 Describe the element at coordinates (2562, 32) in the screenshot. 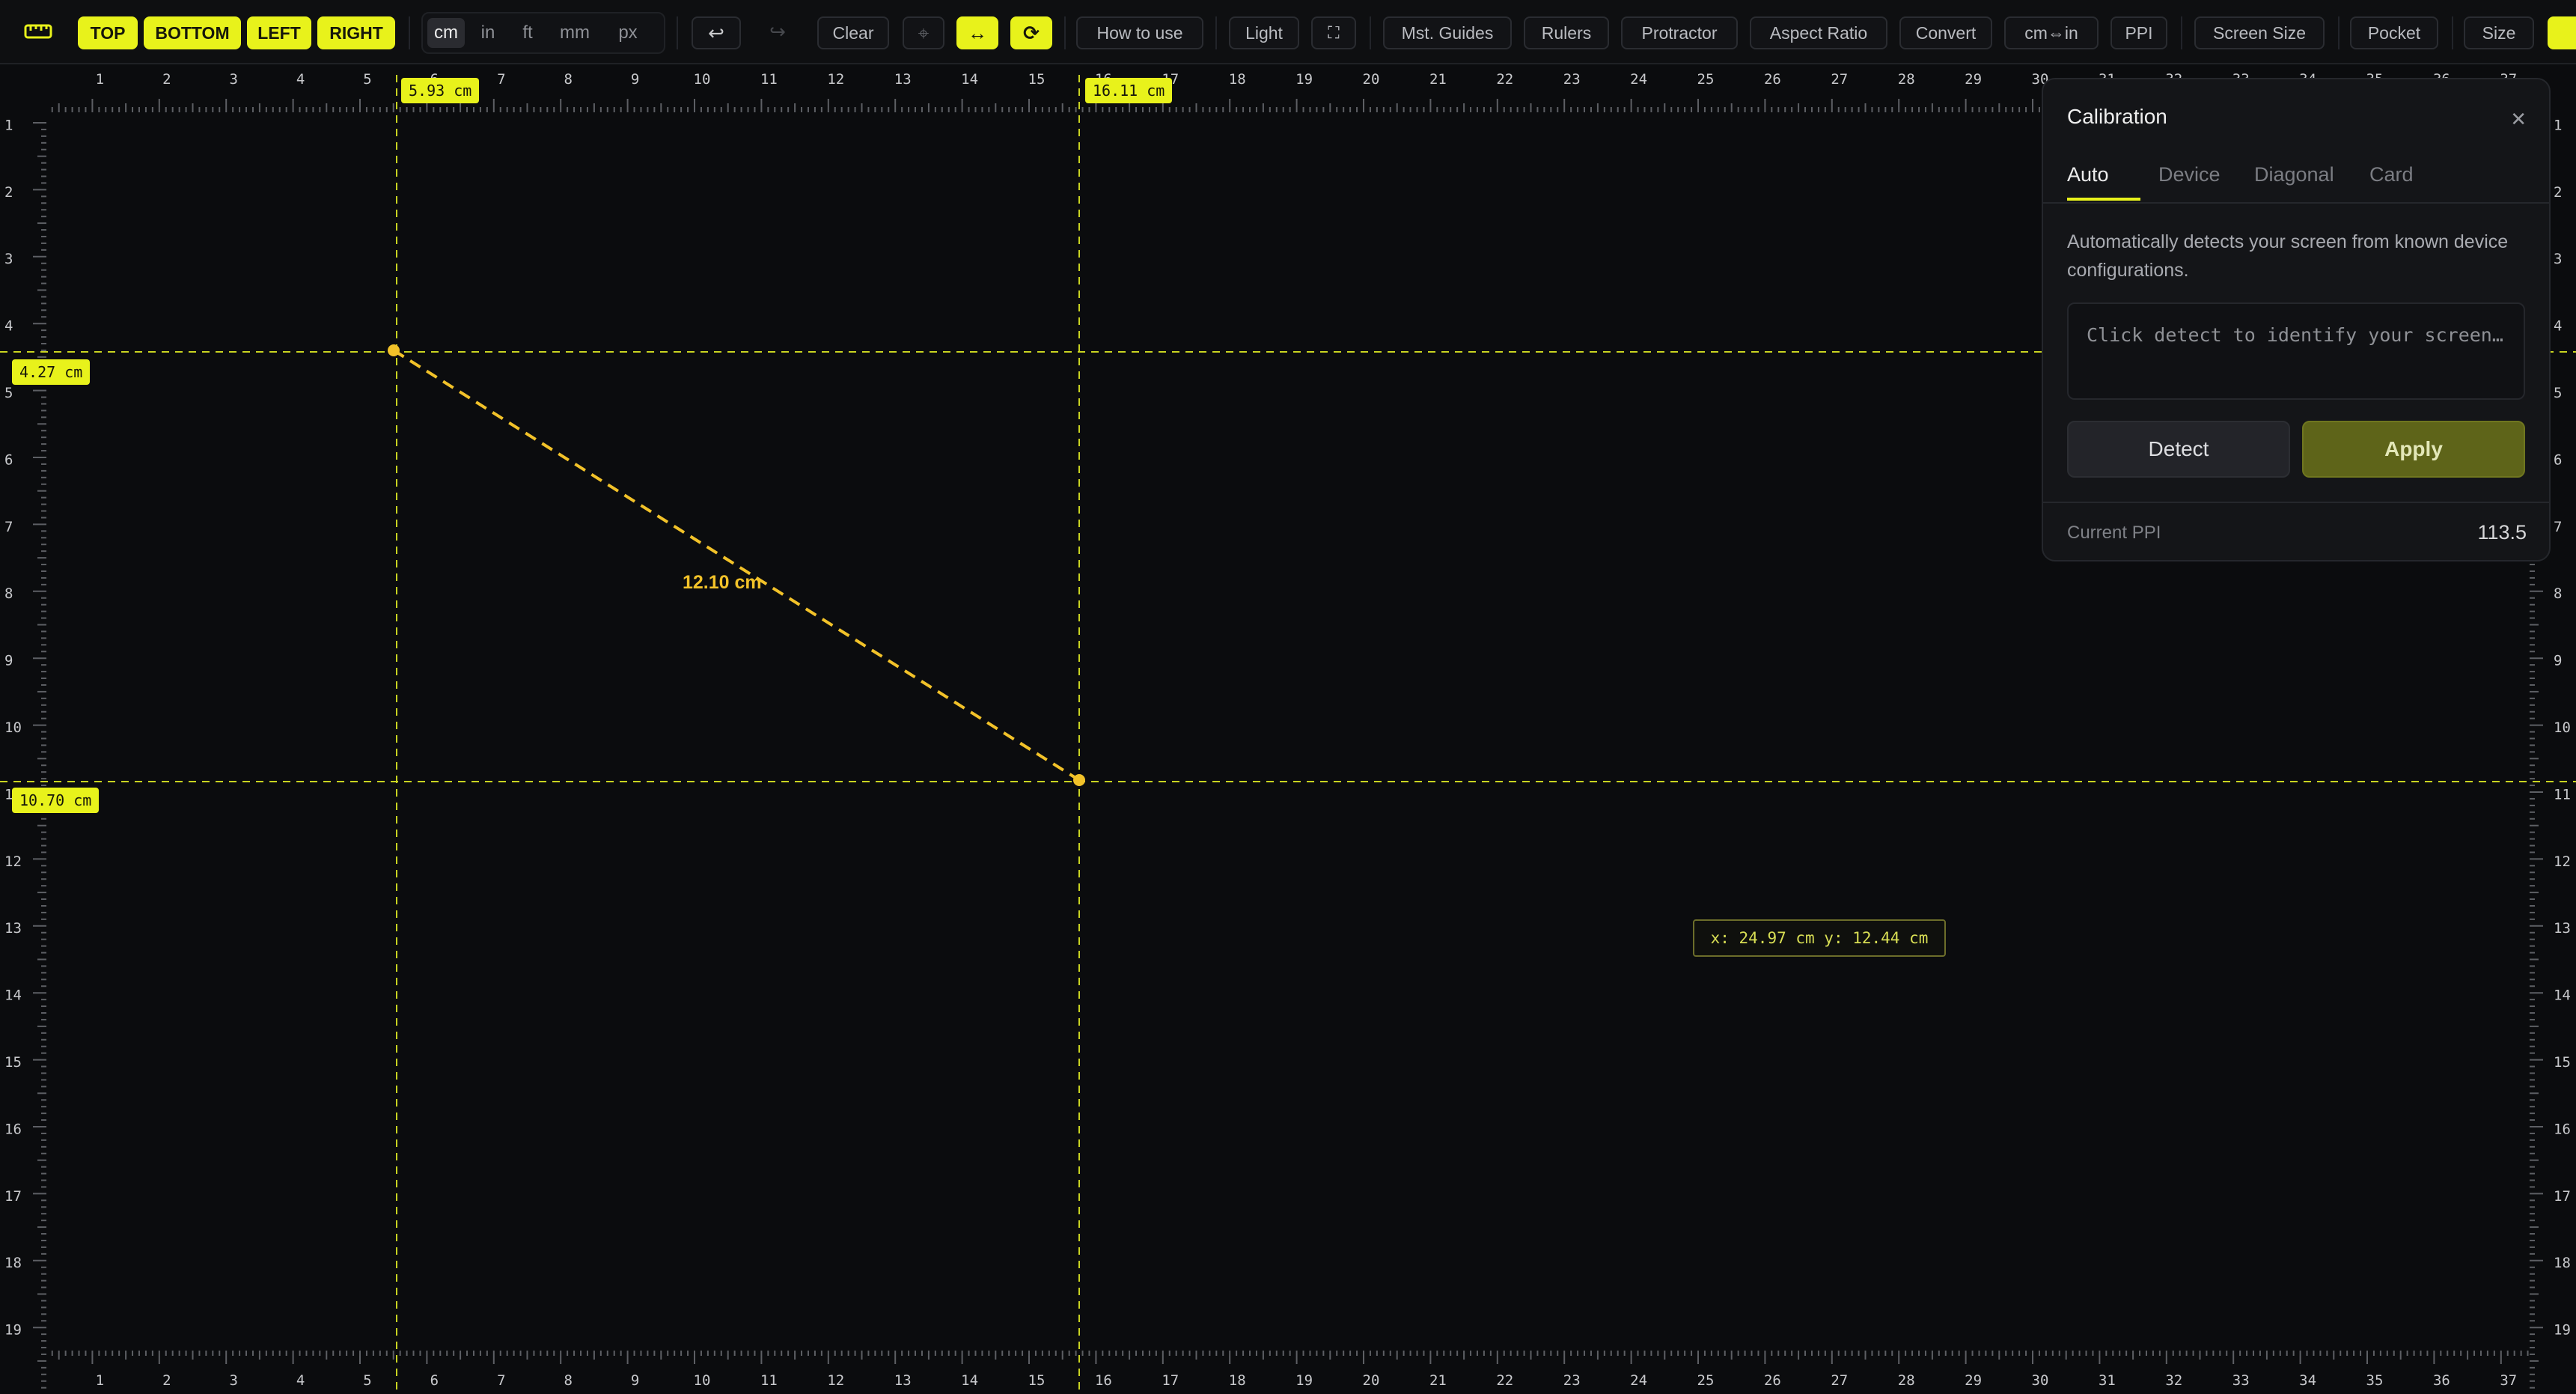

I see `overflow-accent-button` at that location.